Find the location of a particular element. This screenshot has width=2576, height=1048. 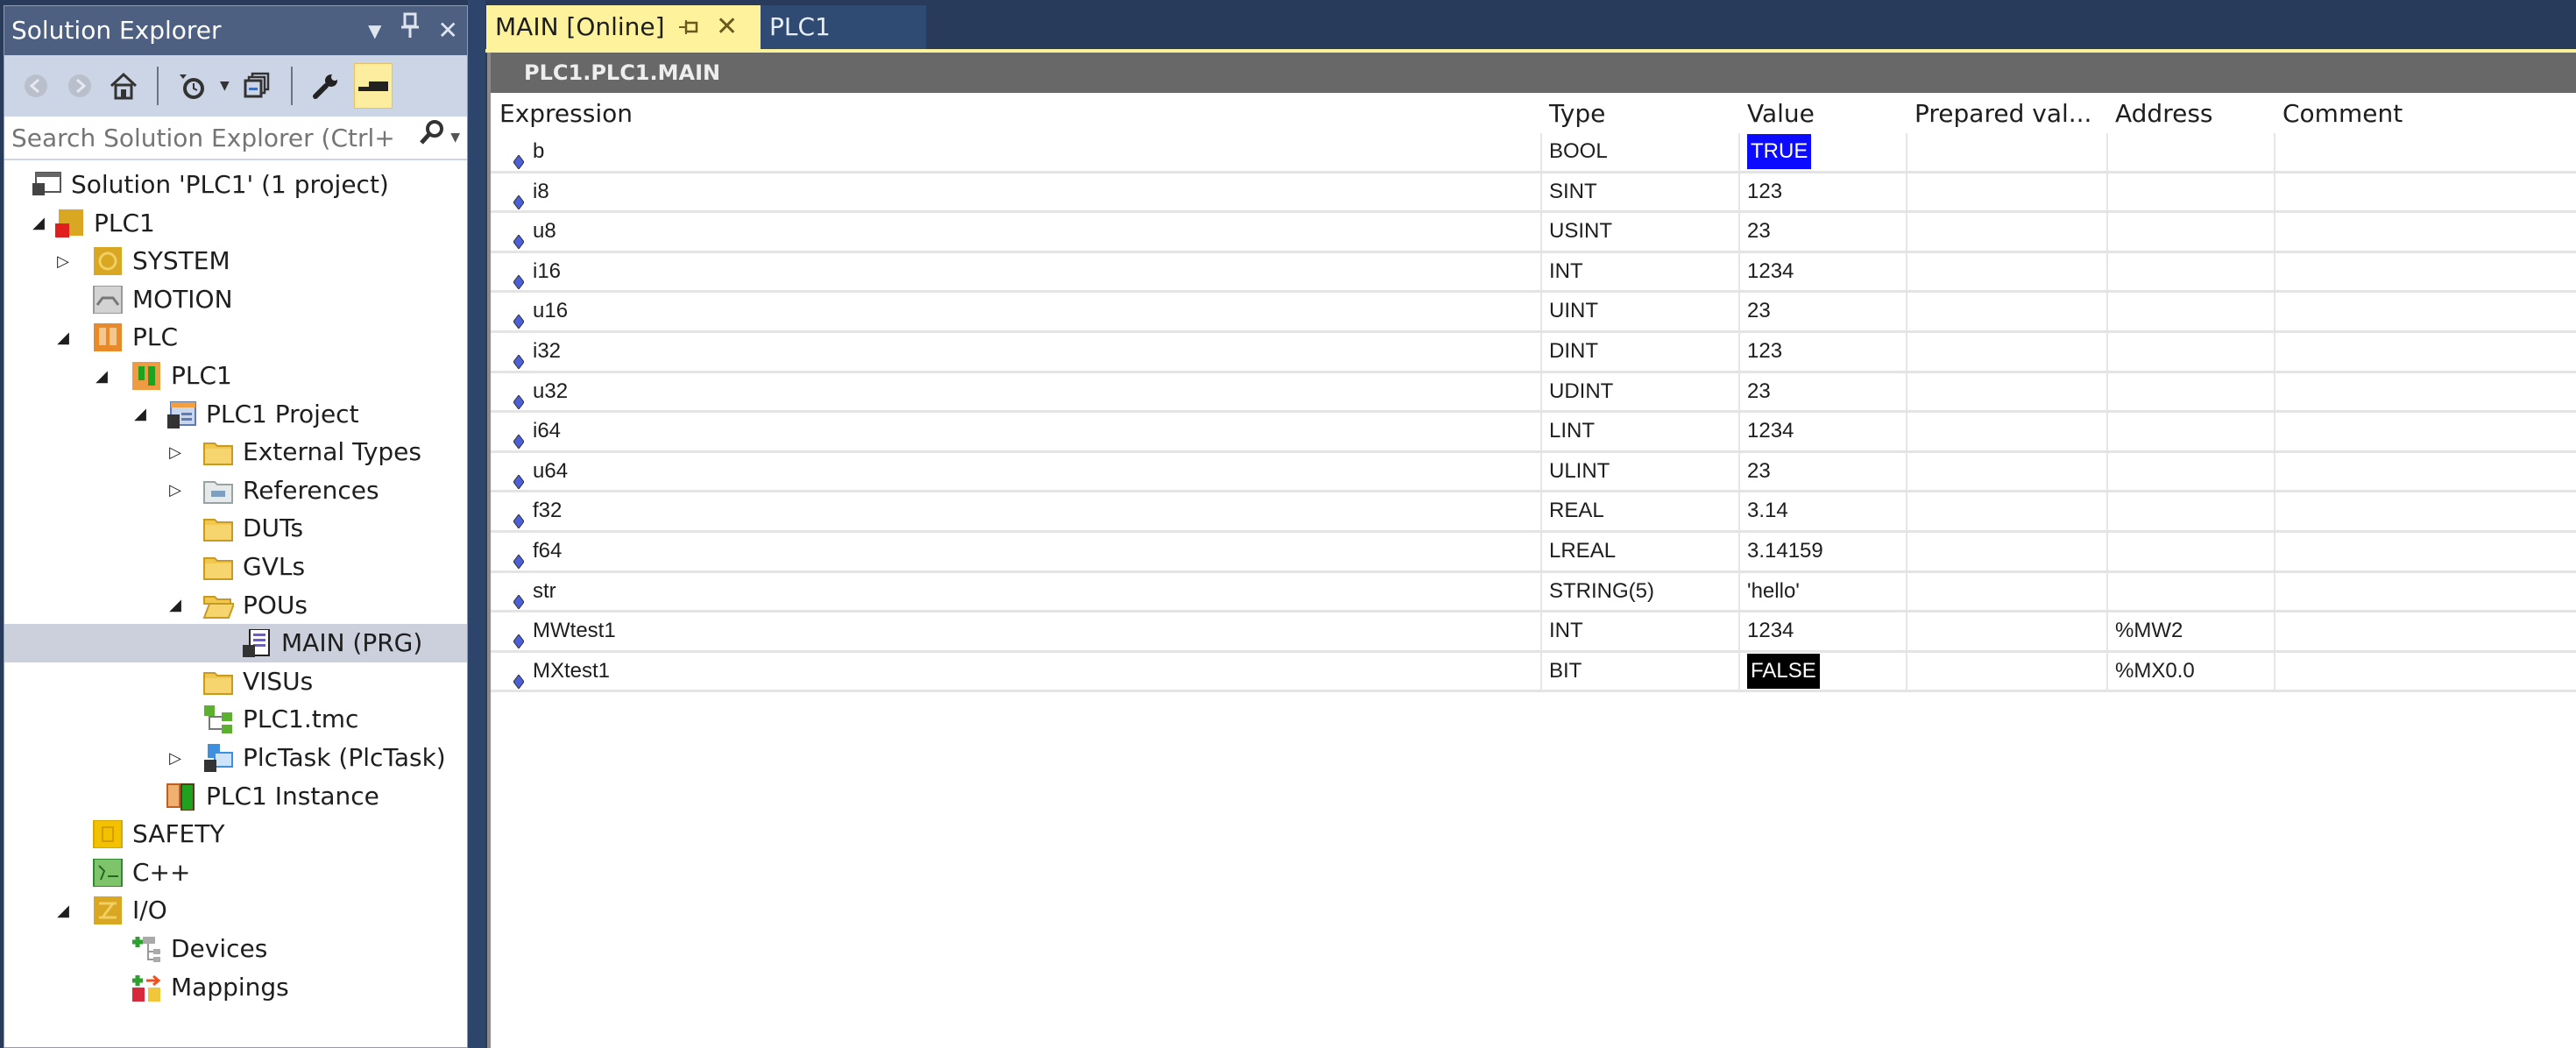

pin-icon is located at coordinates (409, 30).